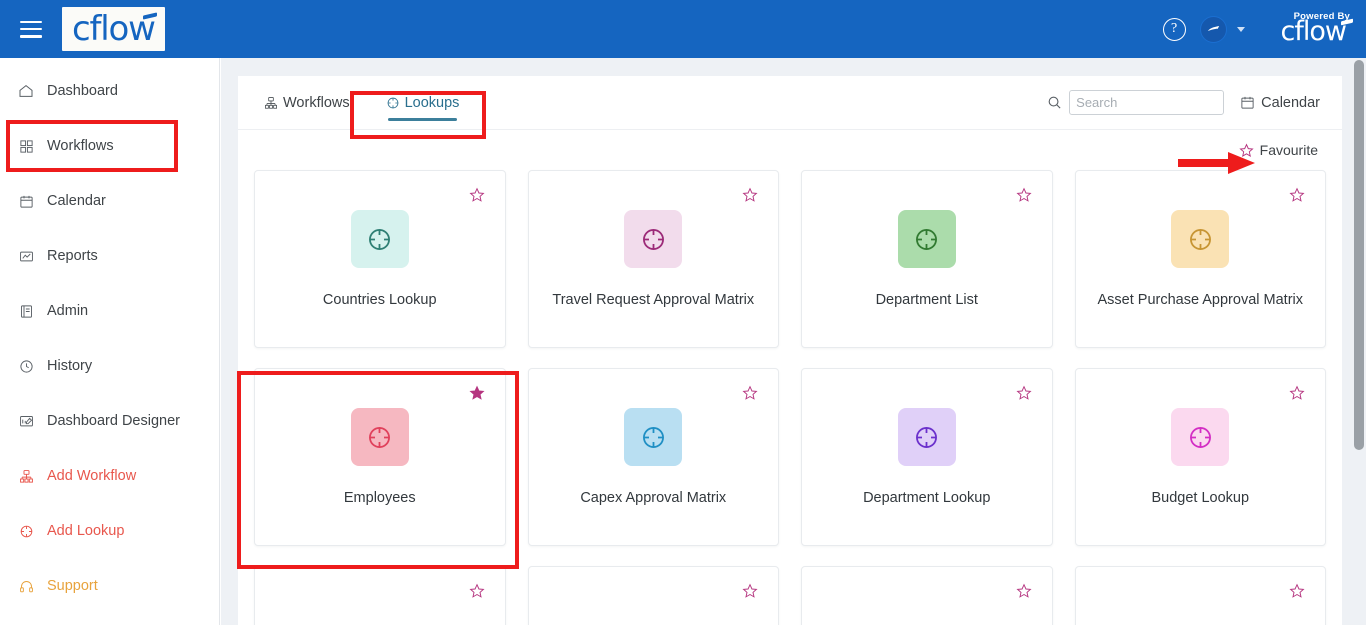 The width and height of the screenshot is (1366, 625). I want to click on grid-icon, so click(26, 146).